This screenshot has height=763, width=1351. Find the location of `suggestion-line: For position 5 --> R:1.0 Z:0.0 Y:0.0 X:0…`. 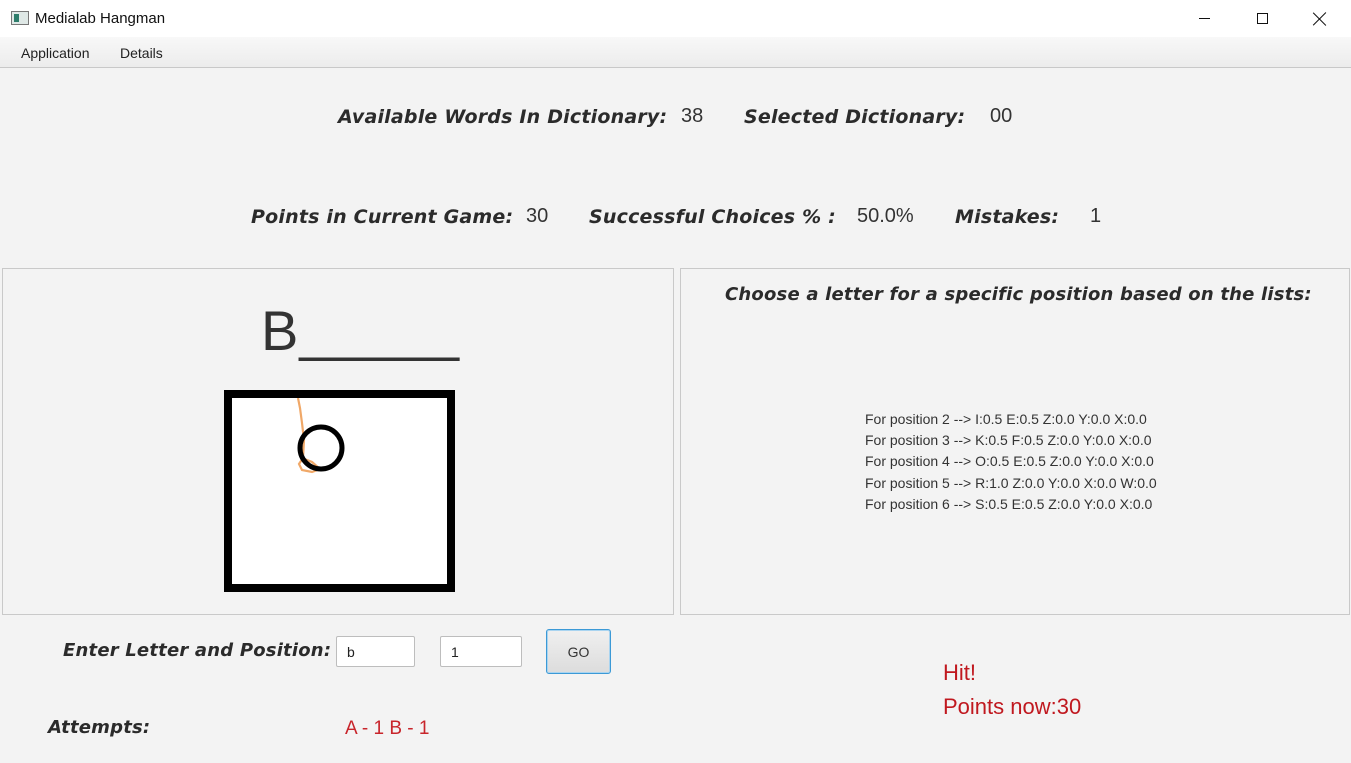

suggestion-line: For position 5 --> R:1.0 Z:0.0 Y:0.0 X:0… is located at coordinates (1011, 482).